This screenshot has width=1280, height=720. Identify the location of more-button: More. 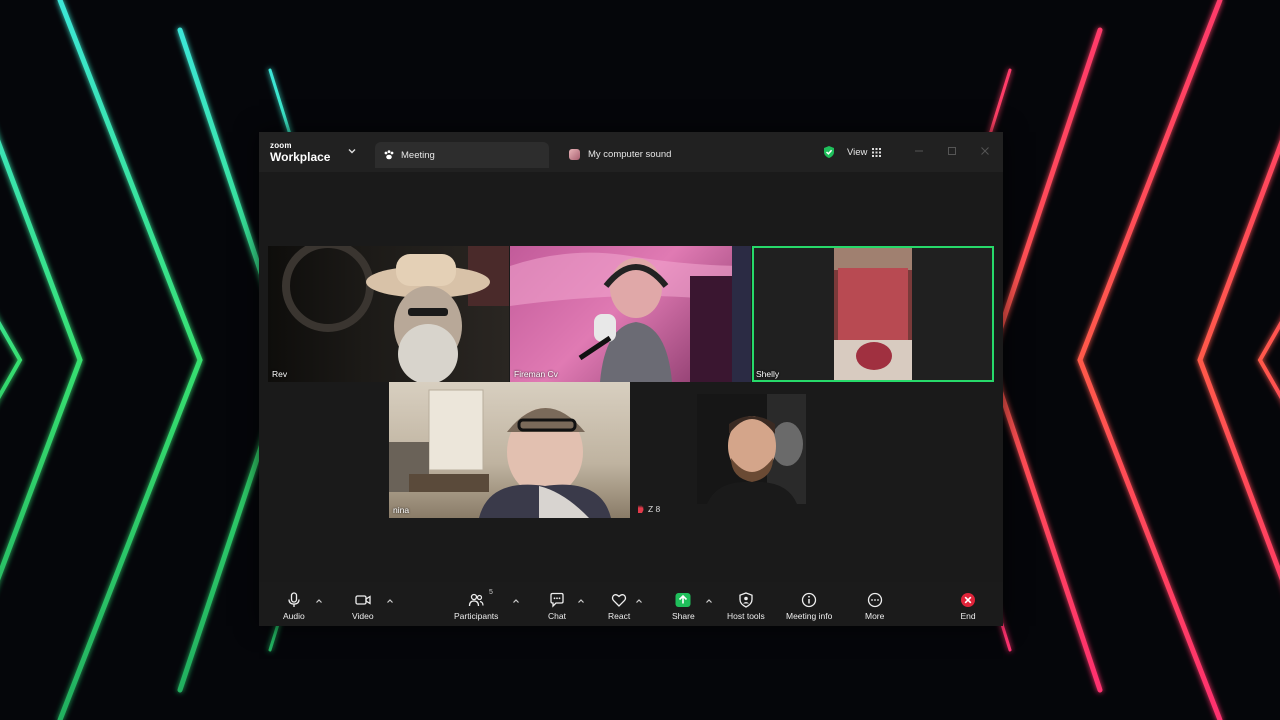
(874, 606).